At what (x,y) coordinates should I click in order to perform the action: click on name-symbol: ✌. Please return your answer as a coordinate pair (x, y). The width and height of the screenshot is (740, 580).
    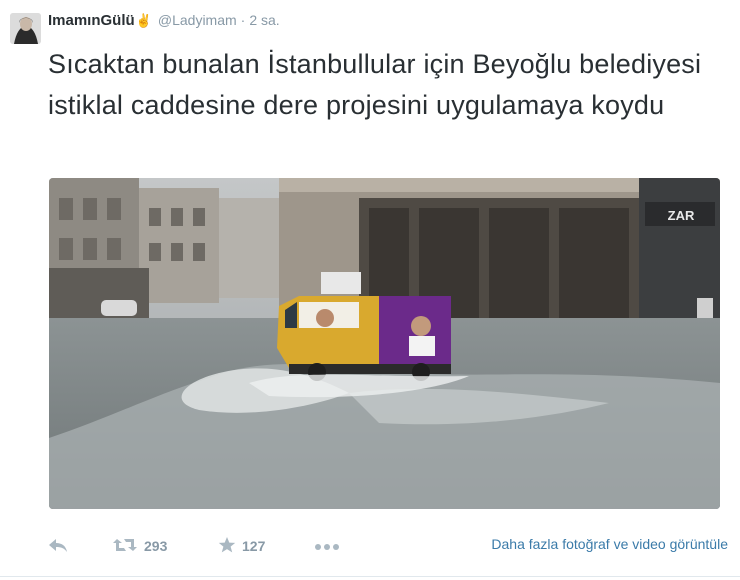
    Looking at the image, I should click on (143, 20).